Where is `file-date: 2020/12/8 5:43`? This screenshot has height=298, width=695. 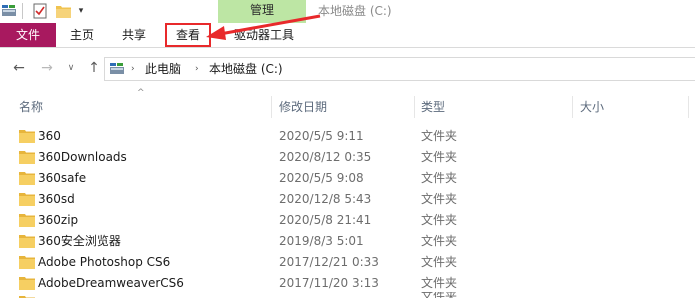 file-date: 2020/12/8 5:43 is located at coordinates (325, 199).